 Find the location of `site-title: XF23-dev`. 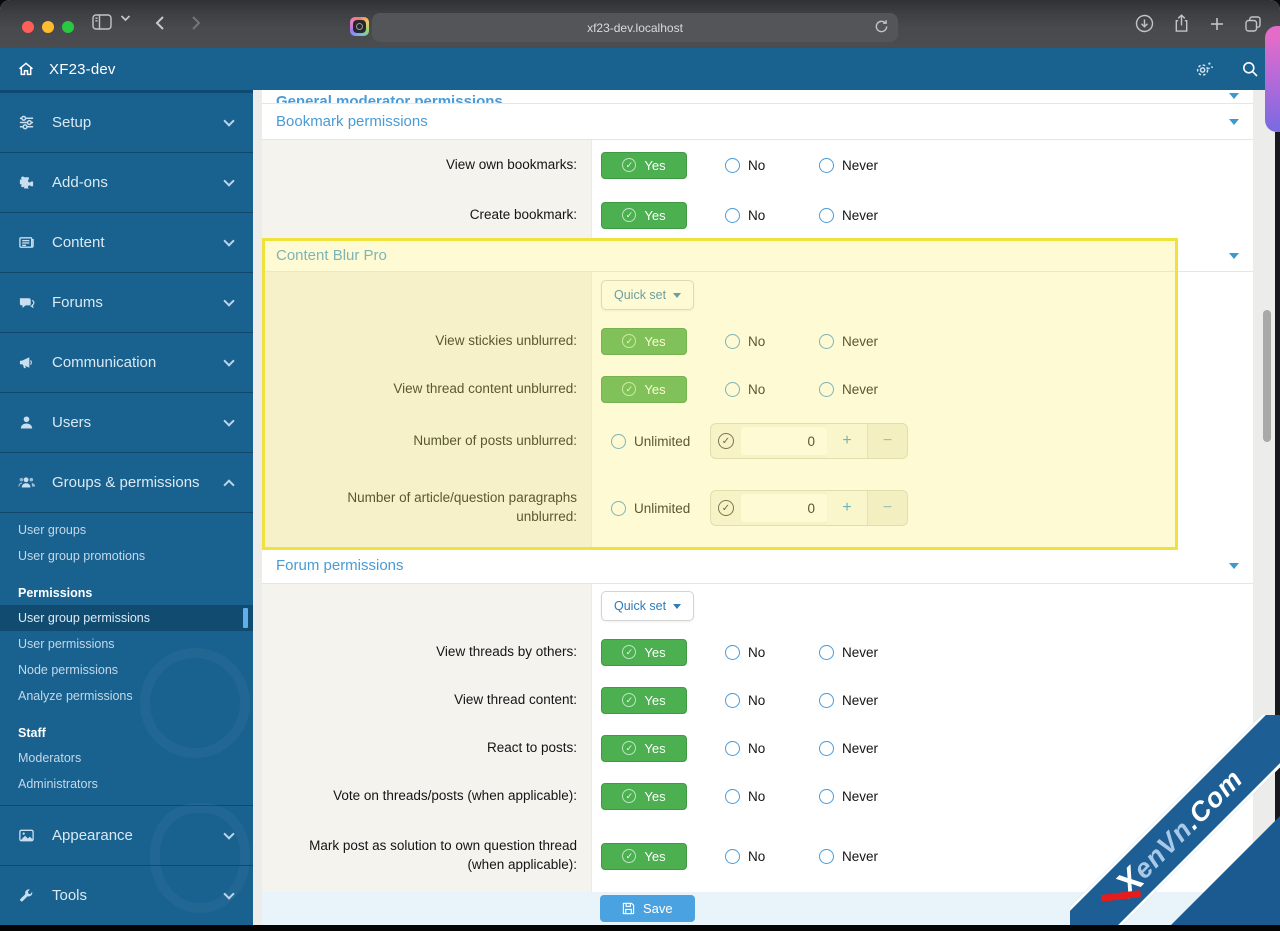

site-title: XF23-dev is located at coordinates (82, 69).